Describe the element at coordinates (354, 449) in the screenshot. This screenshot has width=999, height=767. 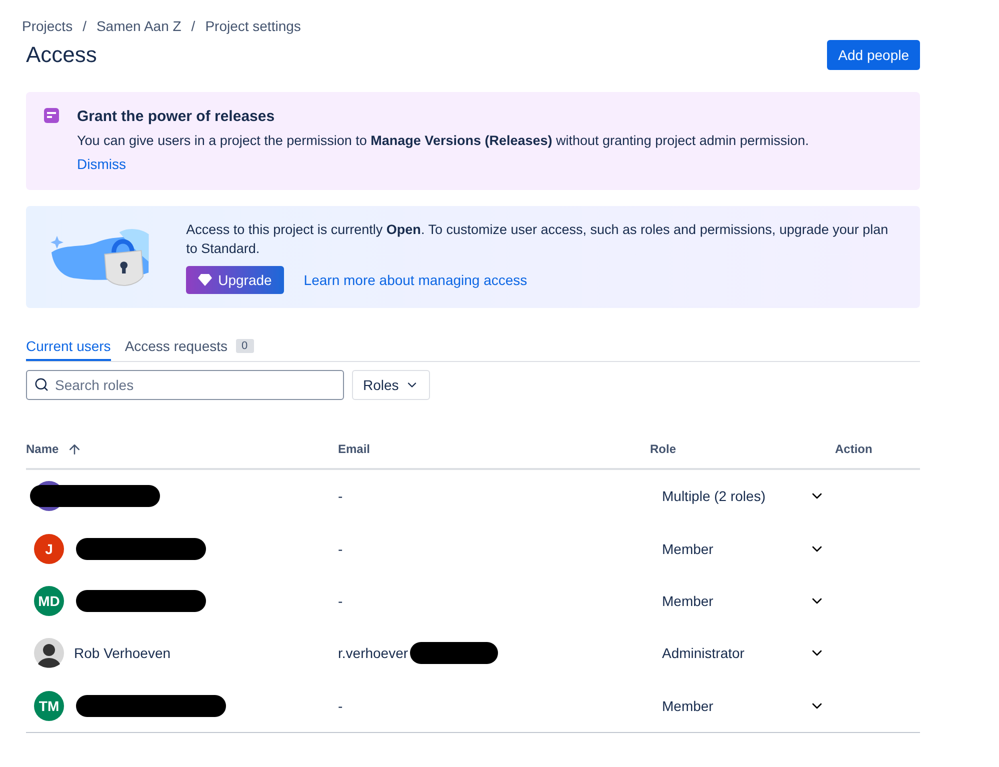
I see `column-header: Email` at that location.